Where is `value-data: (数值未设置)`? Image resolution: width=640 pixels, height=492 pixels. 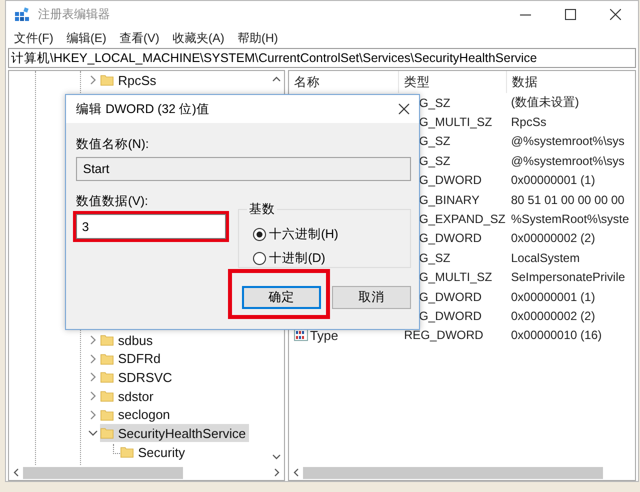
value-data: (数值未设置) is located at coordinates (545, 103).